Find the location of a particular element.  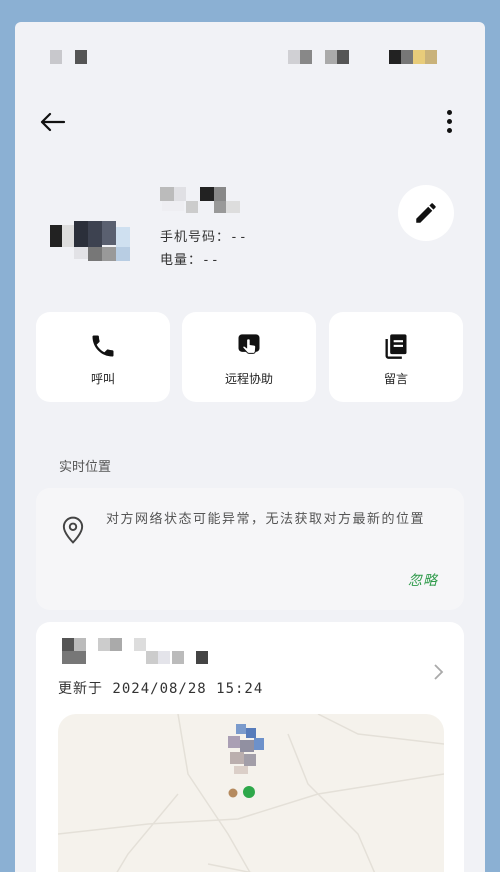

remote-assist-button: 远程协助 is located at coordinates (249, 357).